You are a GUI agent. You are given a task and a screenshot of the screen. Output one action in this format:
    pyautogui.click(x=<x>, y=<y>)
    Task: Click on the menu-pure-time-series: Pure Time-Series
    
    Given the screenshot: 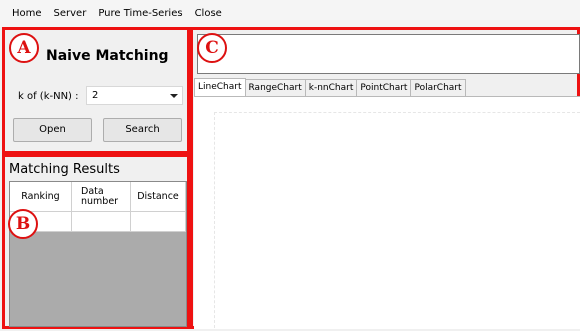 What is the action you would take?
    pyautogui.click(x=140, y=13)
    